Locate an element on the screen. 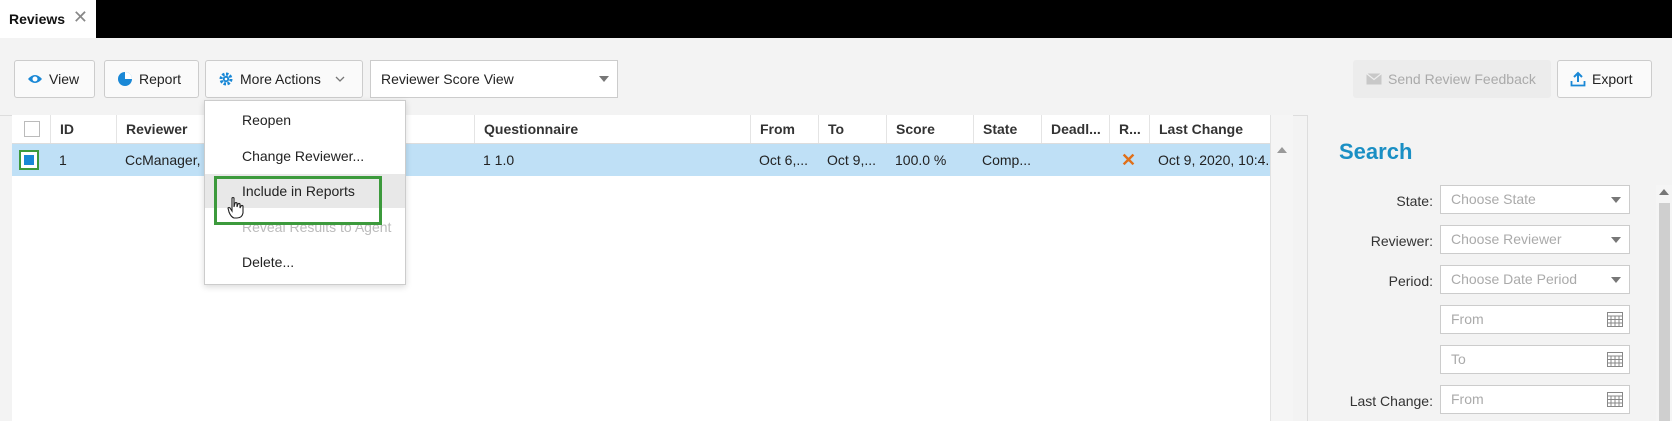 The image size is (1672, 421). pie-chart-icon is located at coordinates (125, 79).